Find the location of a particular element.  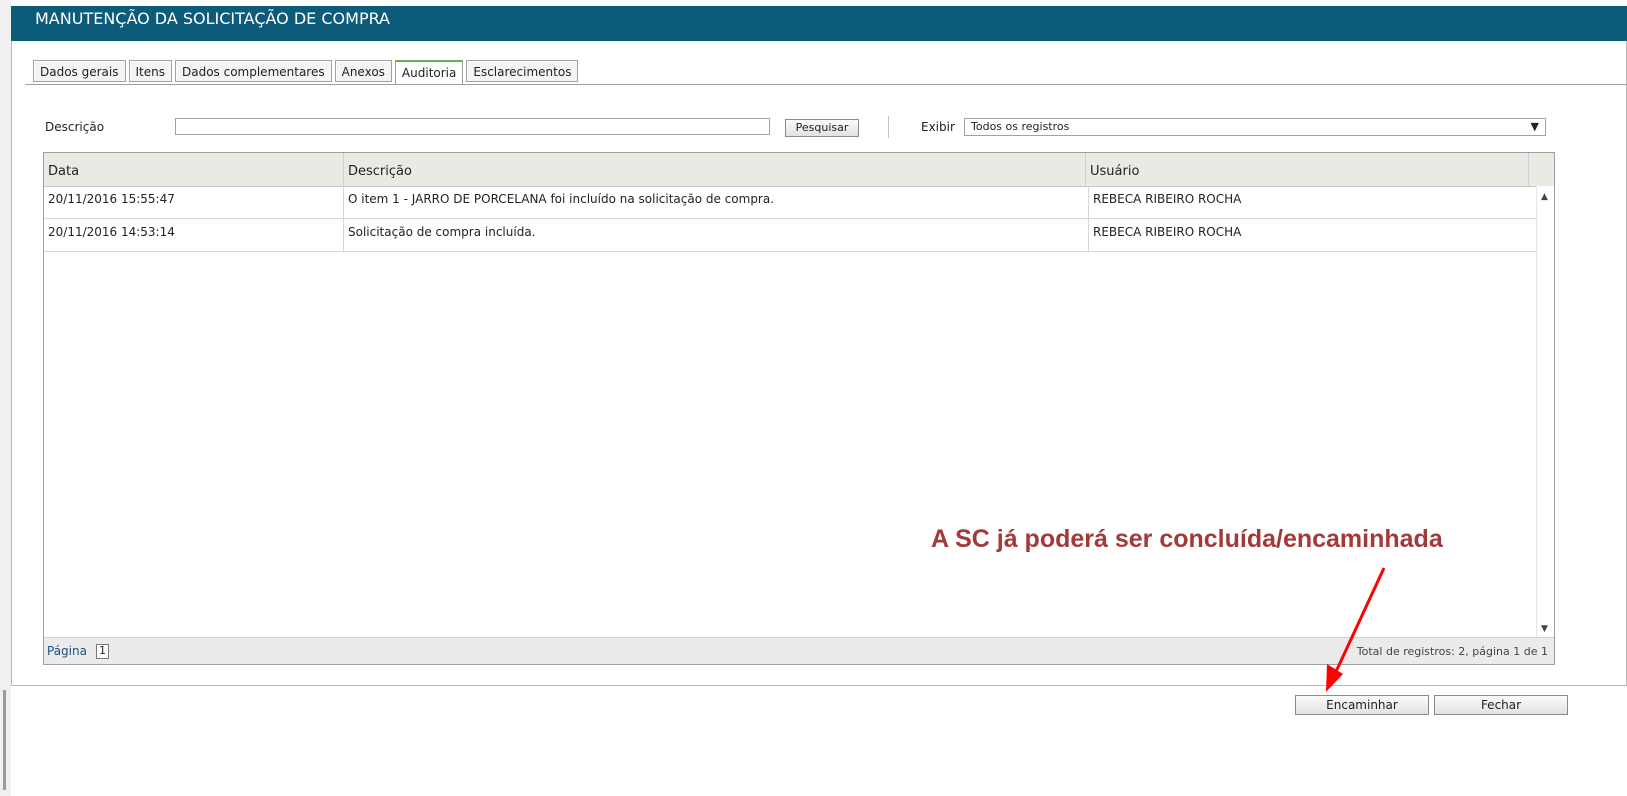

annotation-arrow is located at coordinates (1356, 629).